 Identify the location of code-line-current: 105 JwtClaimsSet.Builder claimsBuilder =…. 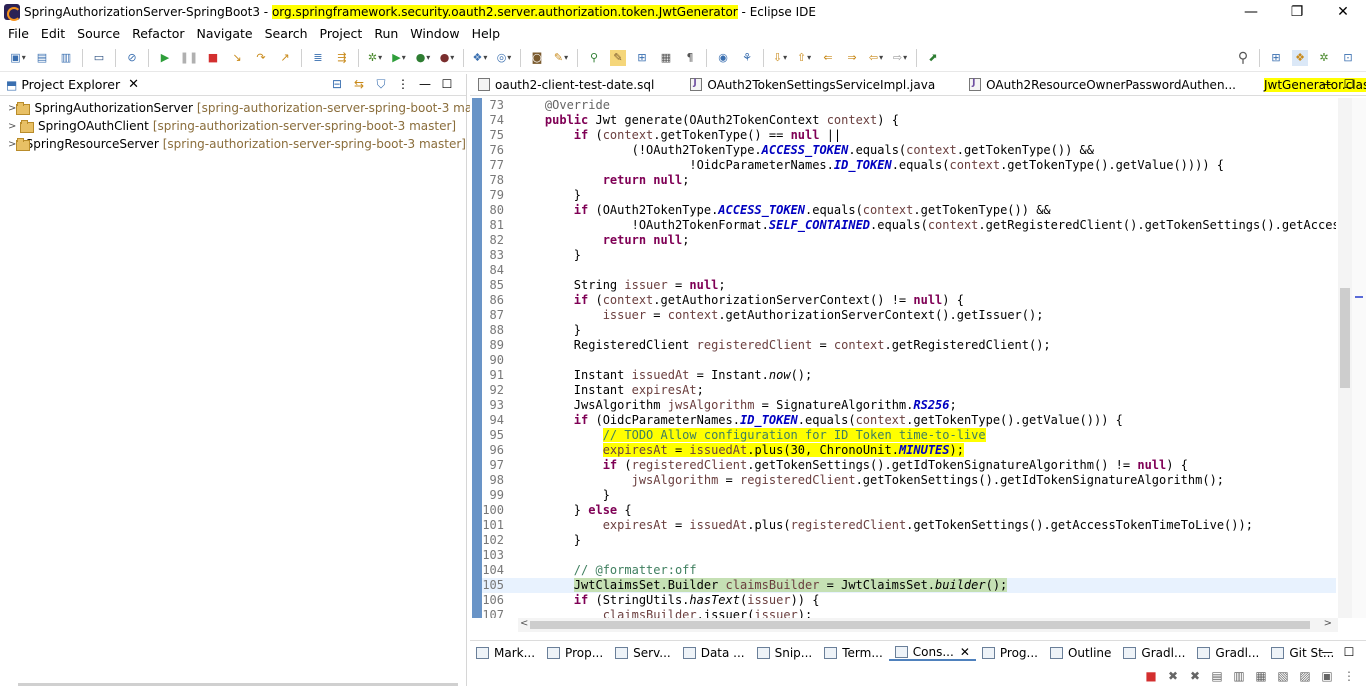
(909, 585).